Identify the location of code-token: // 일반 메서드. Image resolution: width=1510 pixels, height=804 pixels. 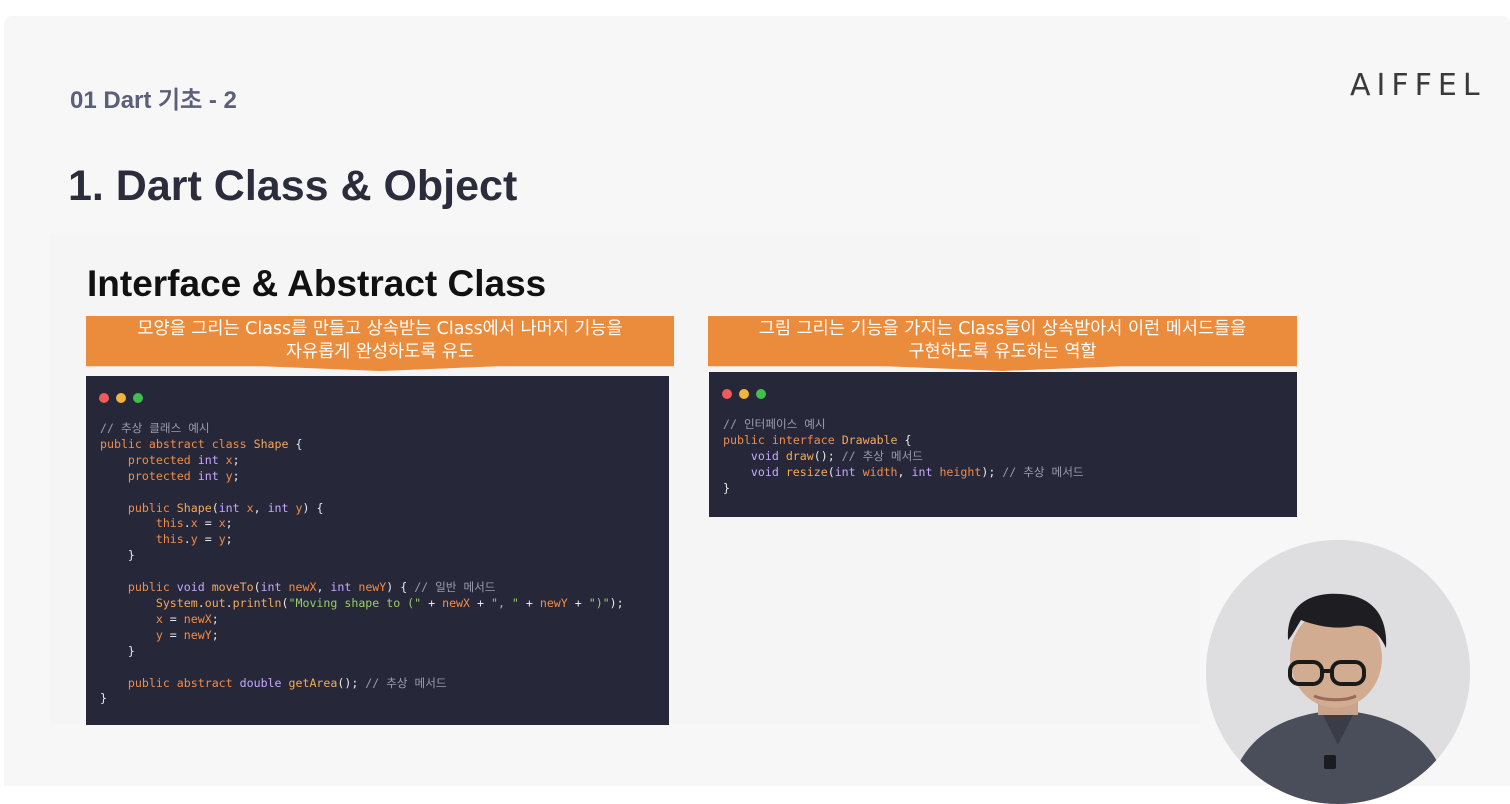
(455, 587).